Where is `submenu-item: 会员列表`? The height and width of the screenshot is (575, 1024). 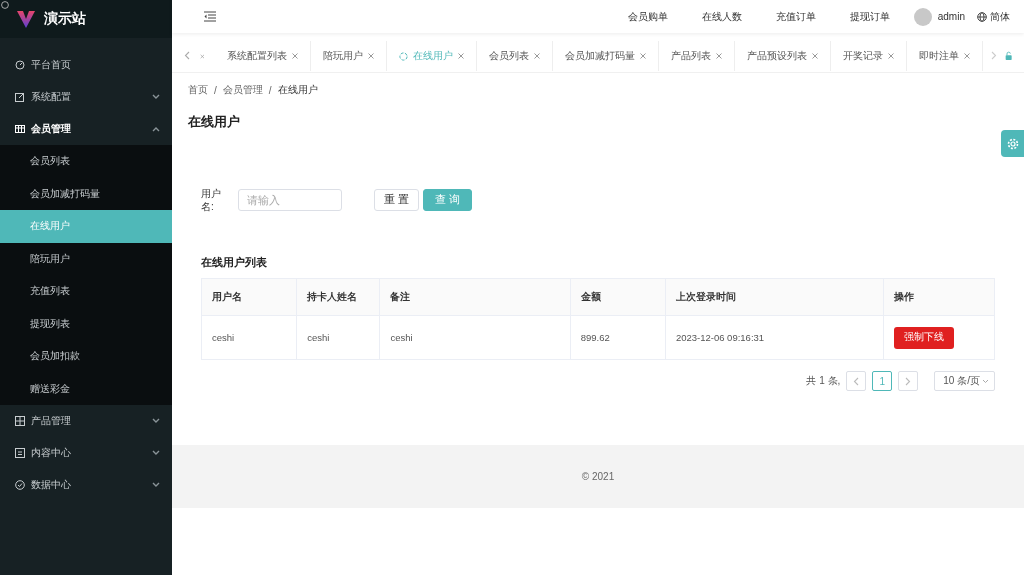
submenu-item: 会员列表 is located at coordinates (86, 161).